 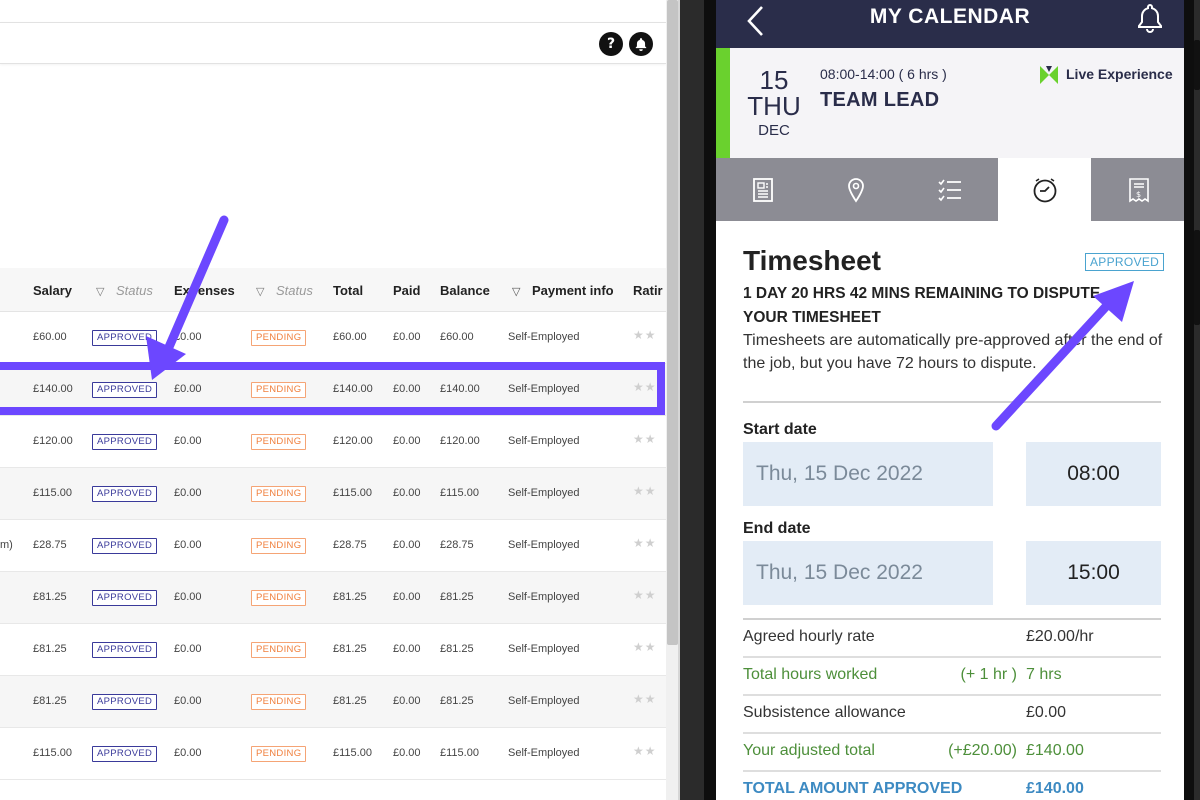 What do you see at coordinates (988, 674) in the screenshot?
I see `summary-modifier: (+ 1 hr )` at bounding box center [988, 674].